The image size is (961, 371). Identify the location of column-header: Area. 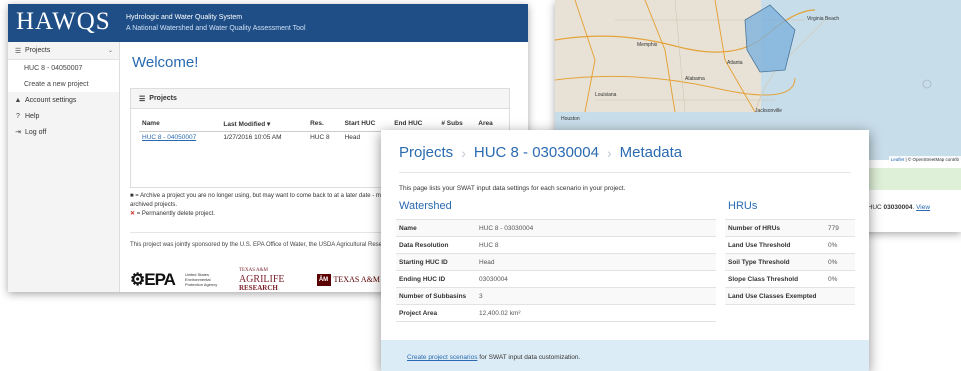
(489, 124).